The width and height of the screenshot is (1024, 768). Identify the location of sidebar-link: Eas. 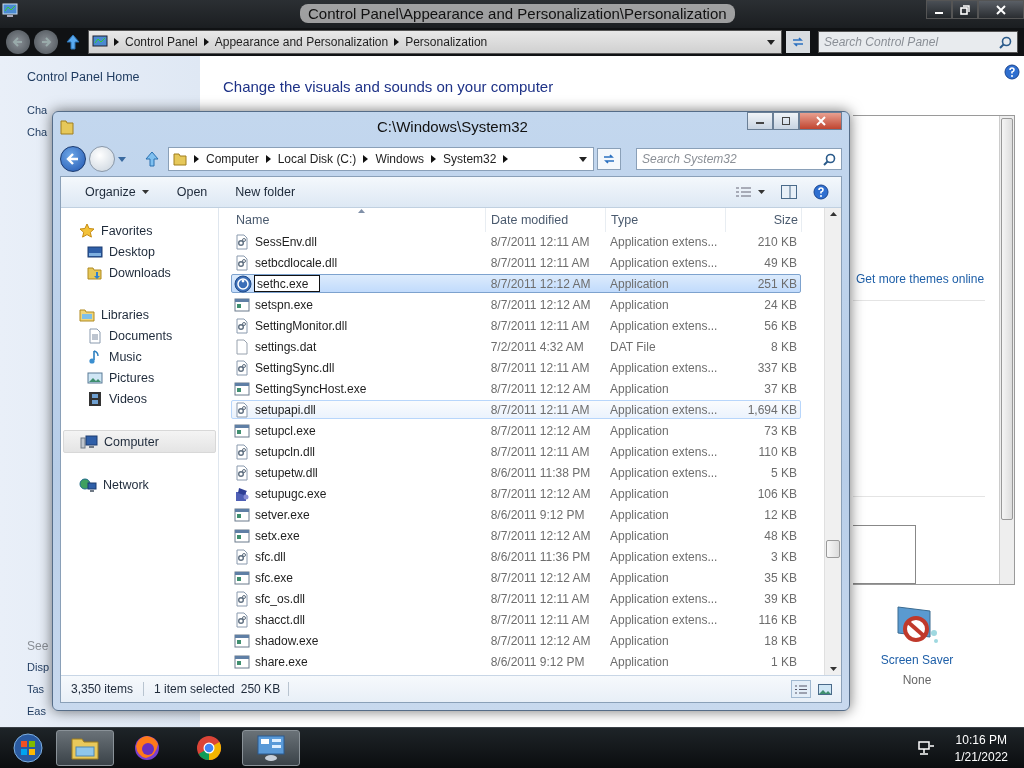
(36, 711).